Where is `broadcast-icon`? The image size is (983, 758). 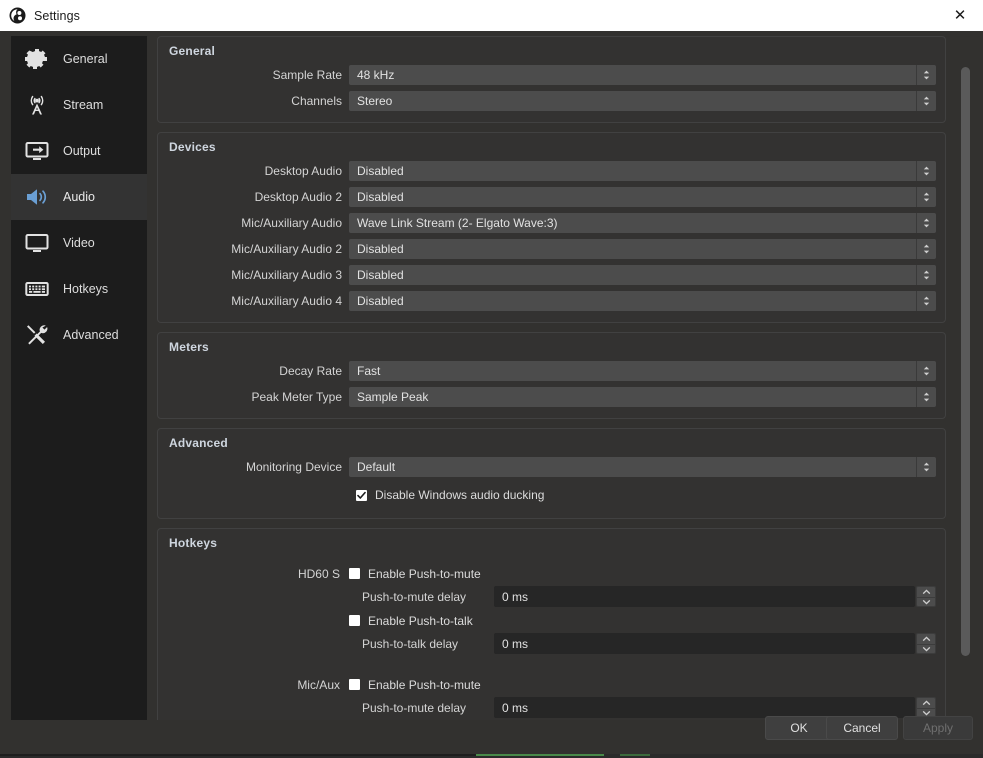
broadcast-icon is located at coordinates (37, 105).